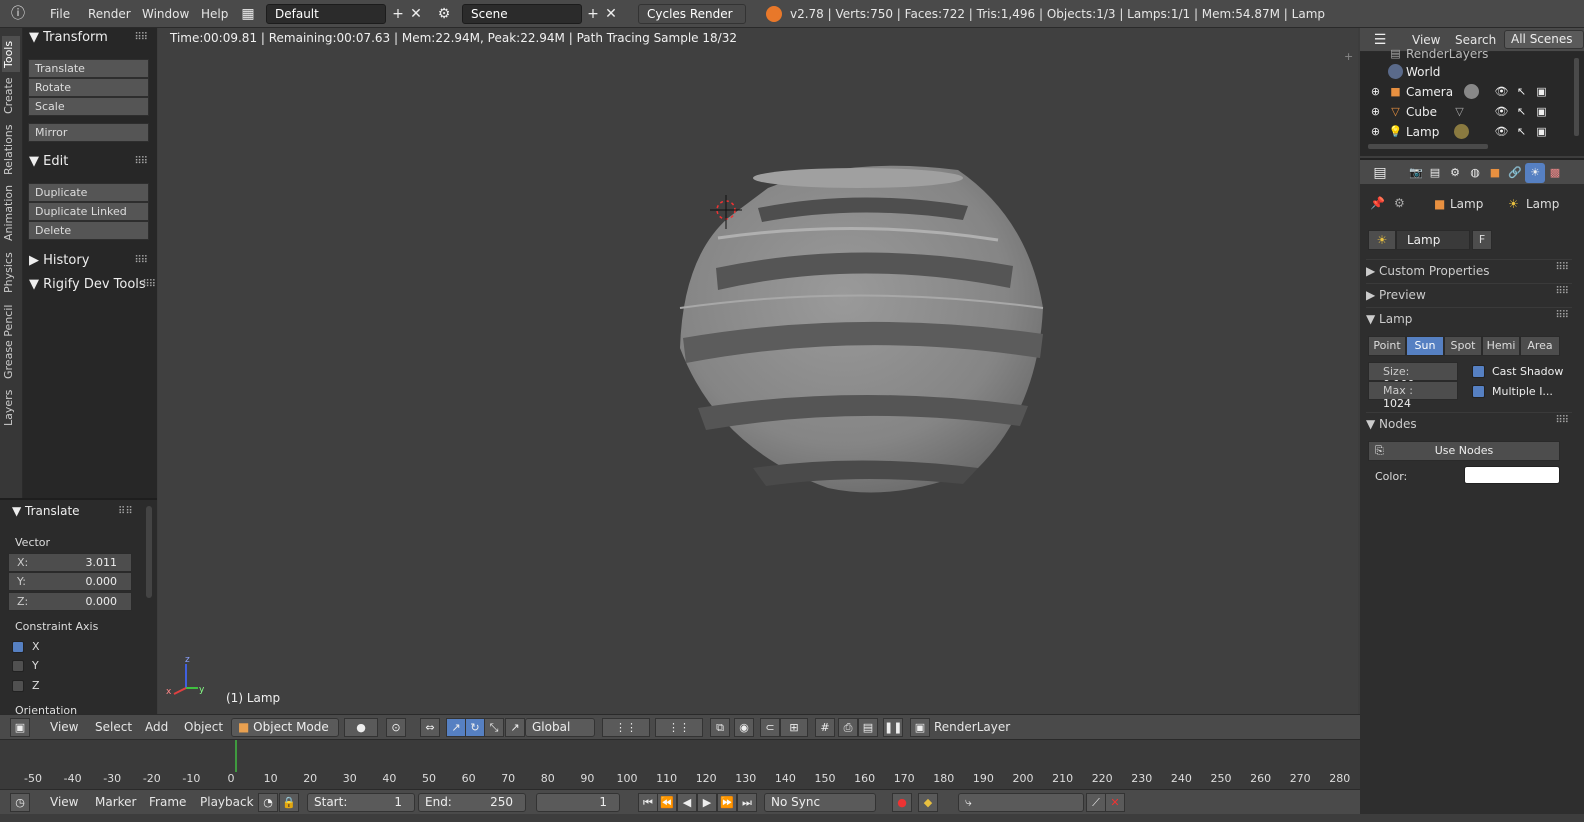 Image resolution: width=1584 pixels, height=822 pixels. Describe the element at coordinates (1375, 111) in the screenshot. I see `expand-icon: ⊕` at that location.